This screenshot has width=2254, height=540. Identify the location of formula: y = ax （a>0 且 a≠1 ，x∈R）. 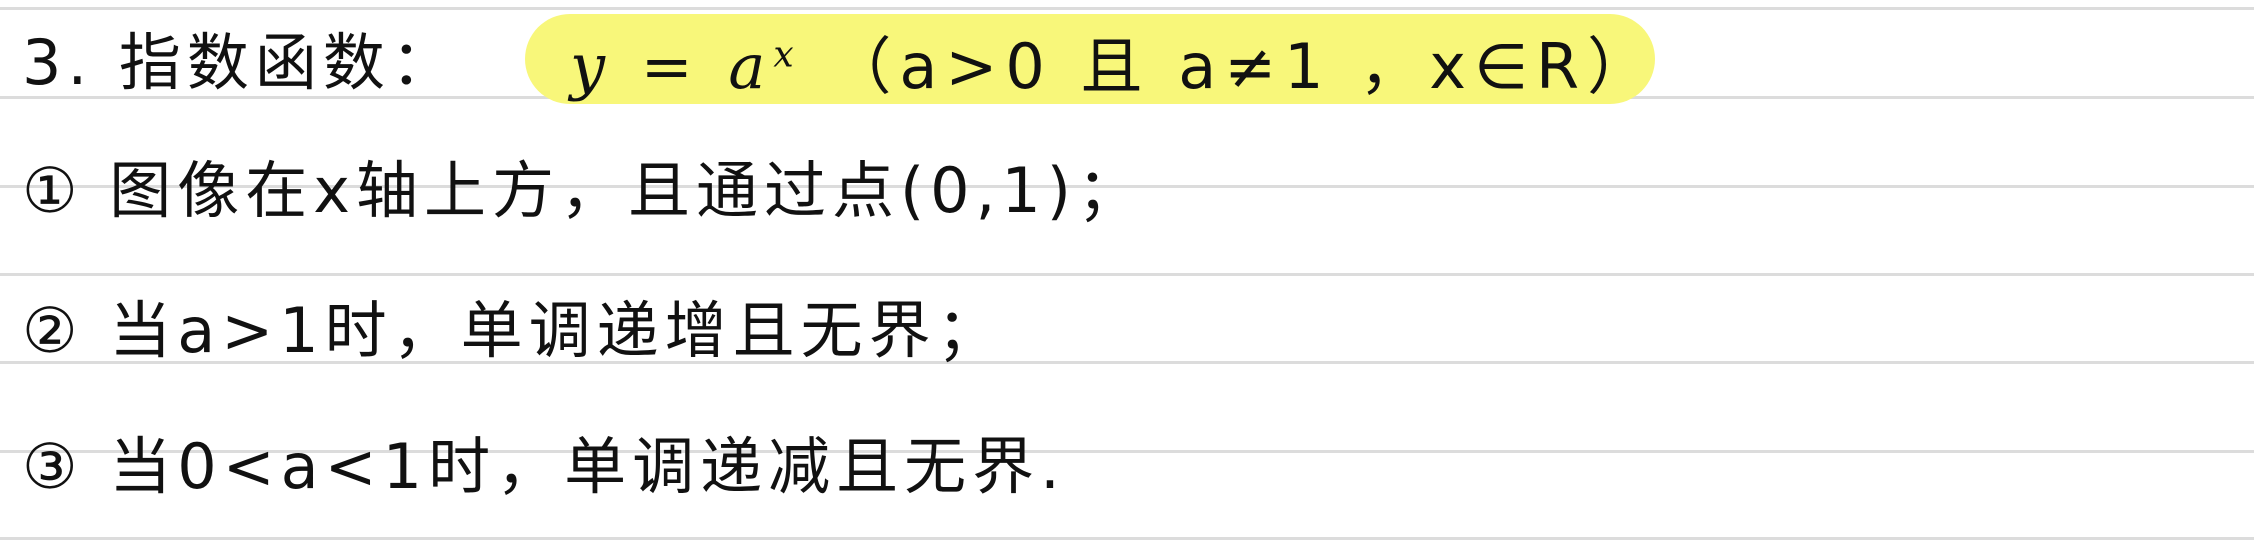
(1113, 61).